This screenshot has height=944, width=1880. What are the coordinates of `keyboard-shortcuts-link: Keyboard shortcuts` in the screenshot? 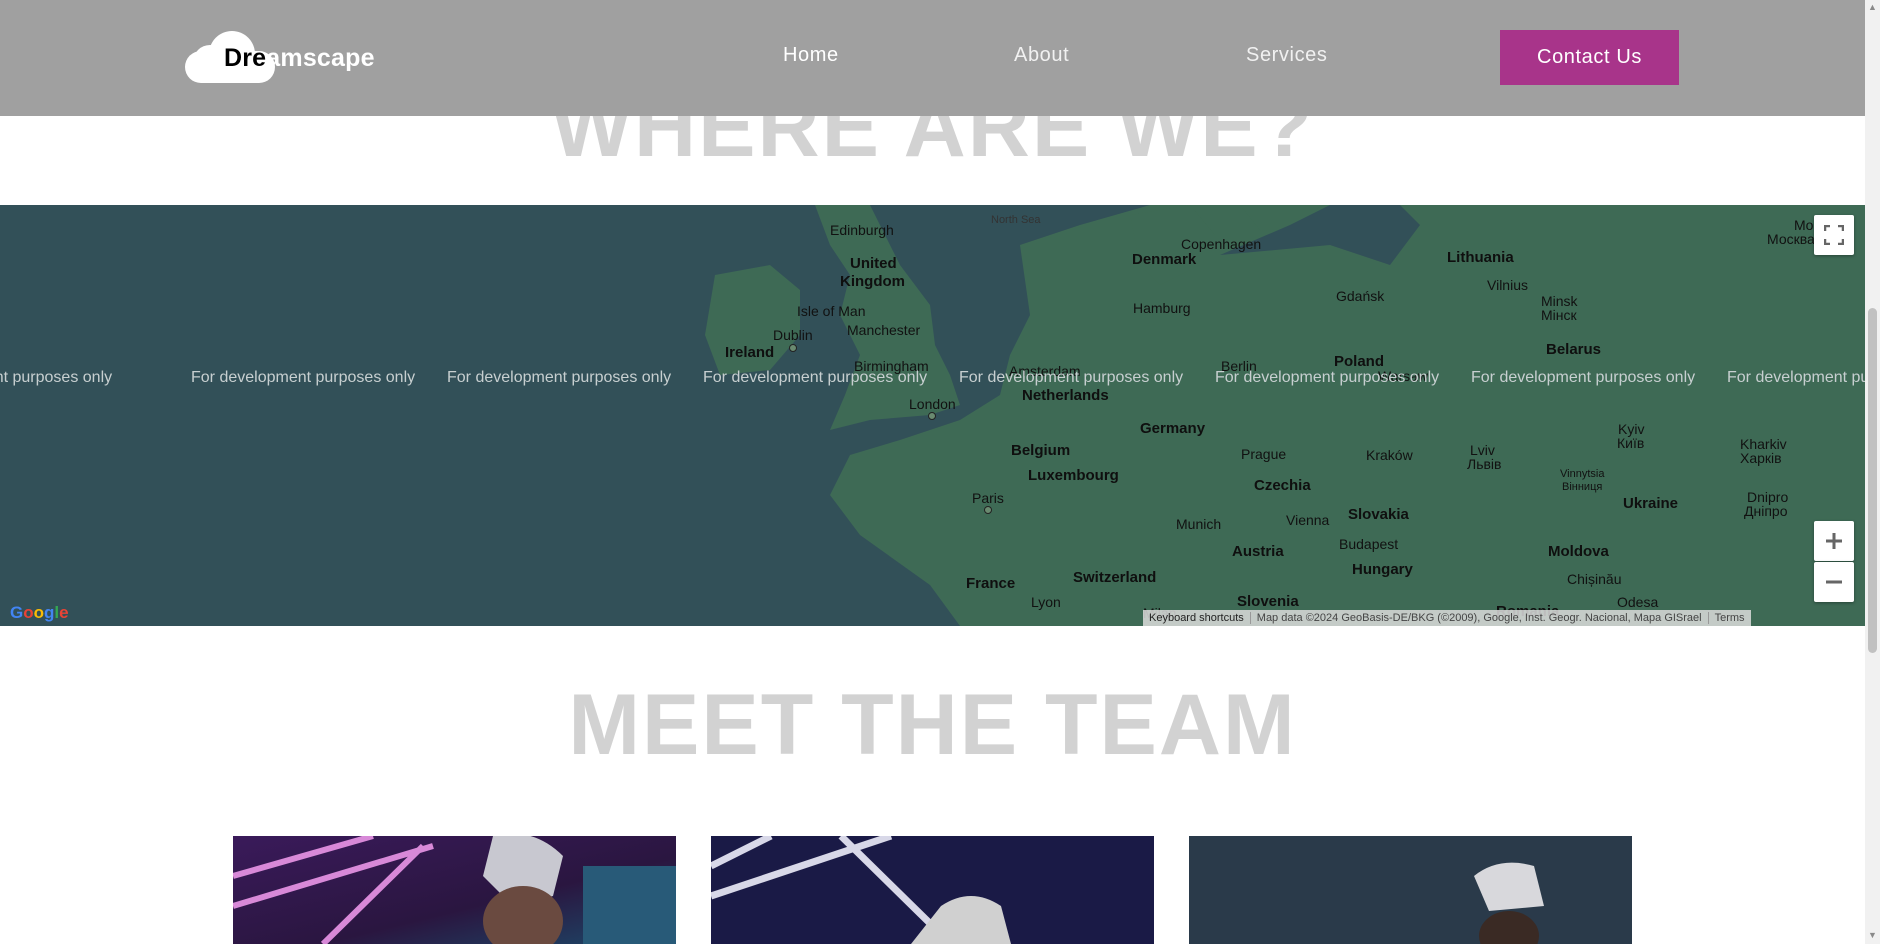 It's located at (1196, 618).